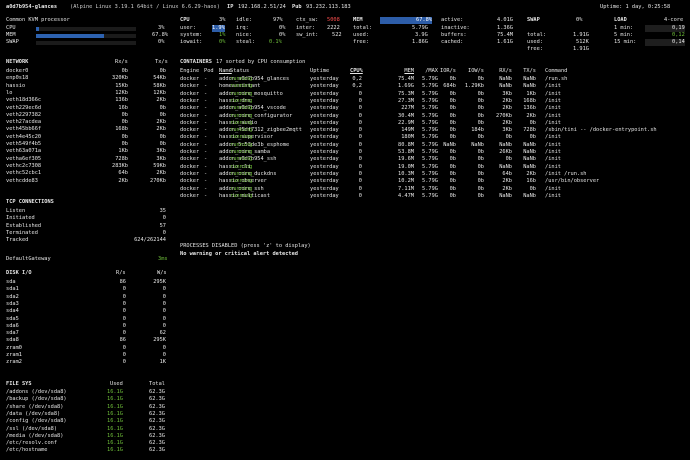  Describe the element at coordinates (406, 79) in the screenshot. I see `container-cell: 75.4M` at that location.